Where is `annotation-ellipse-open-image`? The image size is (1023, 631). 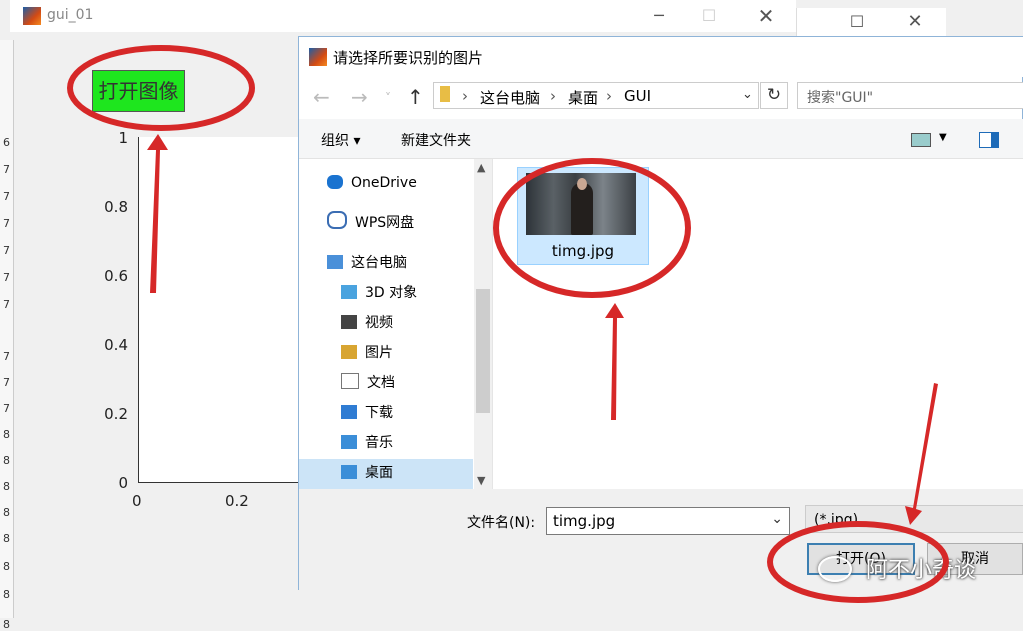 annotation-ellipse-open-image is located at coordinates (161, 88).